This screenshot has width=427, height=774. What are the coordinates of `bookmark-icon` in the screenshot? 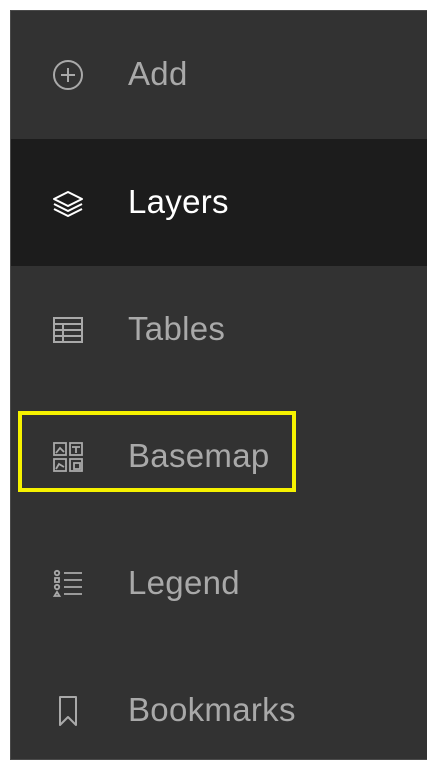 It's located at (68, 711).